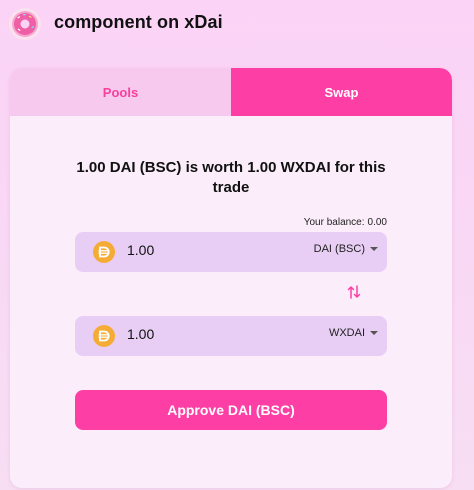 Image resolution: width=474 pixels, height=490 pixels. I want to click on balance-readout: Your balance: 0.00, so click(344, 222).